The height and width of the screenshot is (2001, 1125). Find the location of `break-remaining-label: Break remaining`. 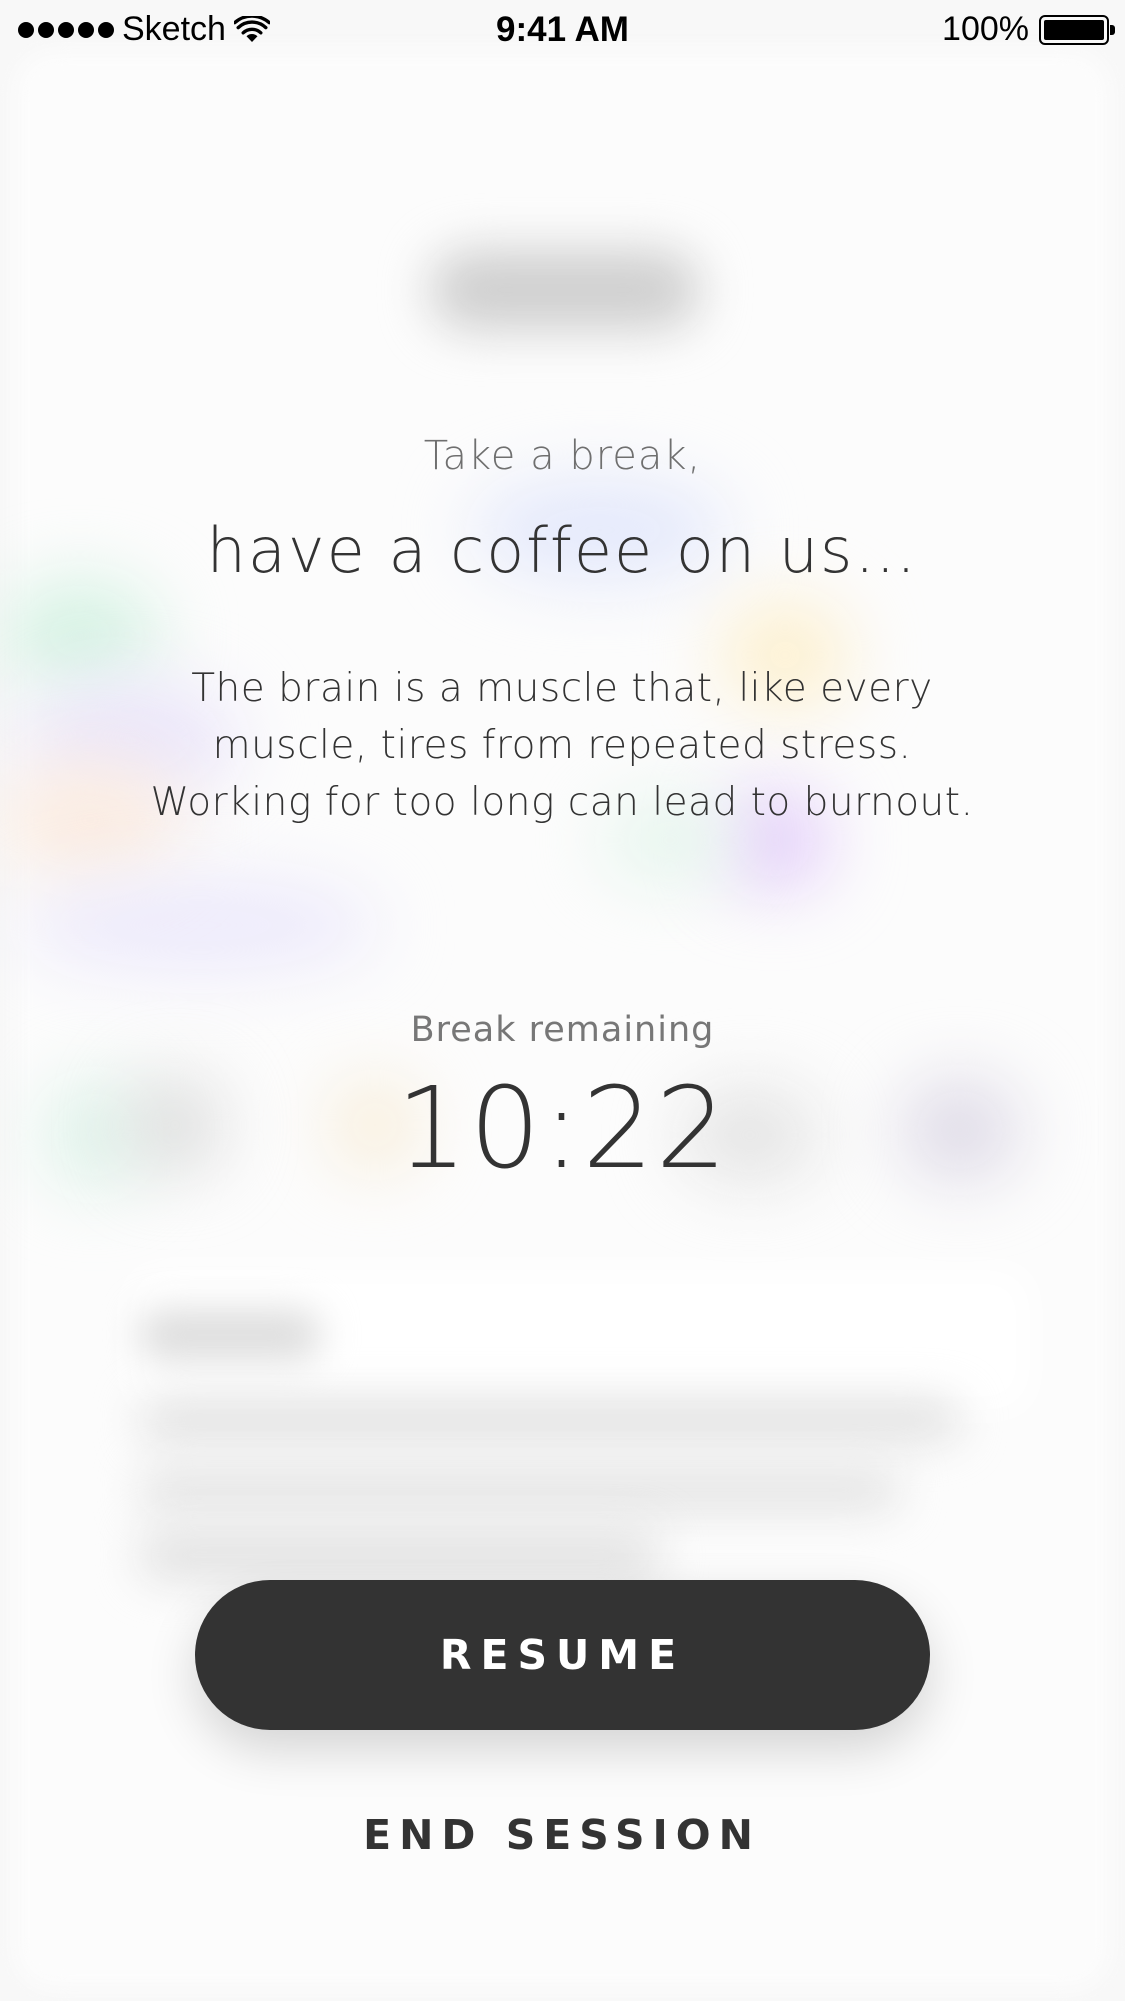

break-remaining-label: Break remaining is located at coordinates (562, 1030).